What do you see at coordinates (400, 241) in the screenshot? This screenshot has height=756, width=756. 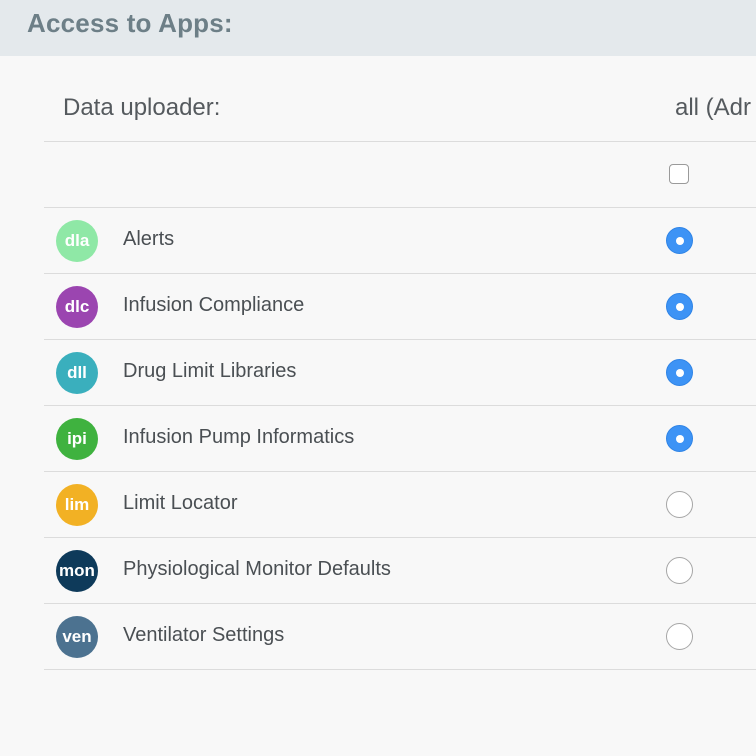 I see `app-row-dla: dla Alerts` at bounding box center [400, 241].